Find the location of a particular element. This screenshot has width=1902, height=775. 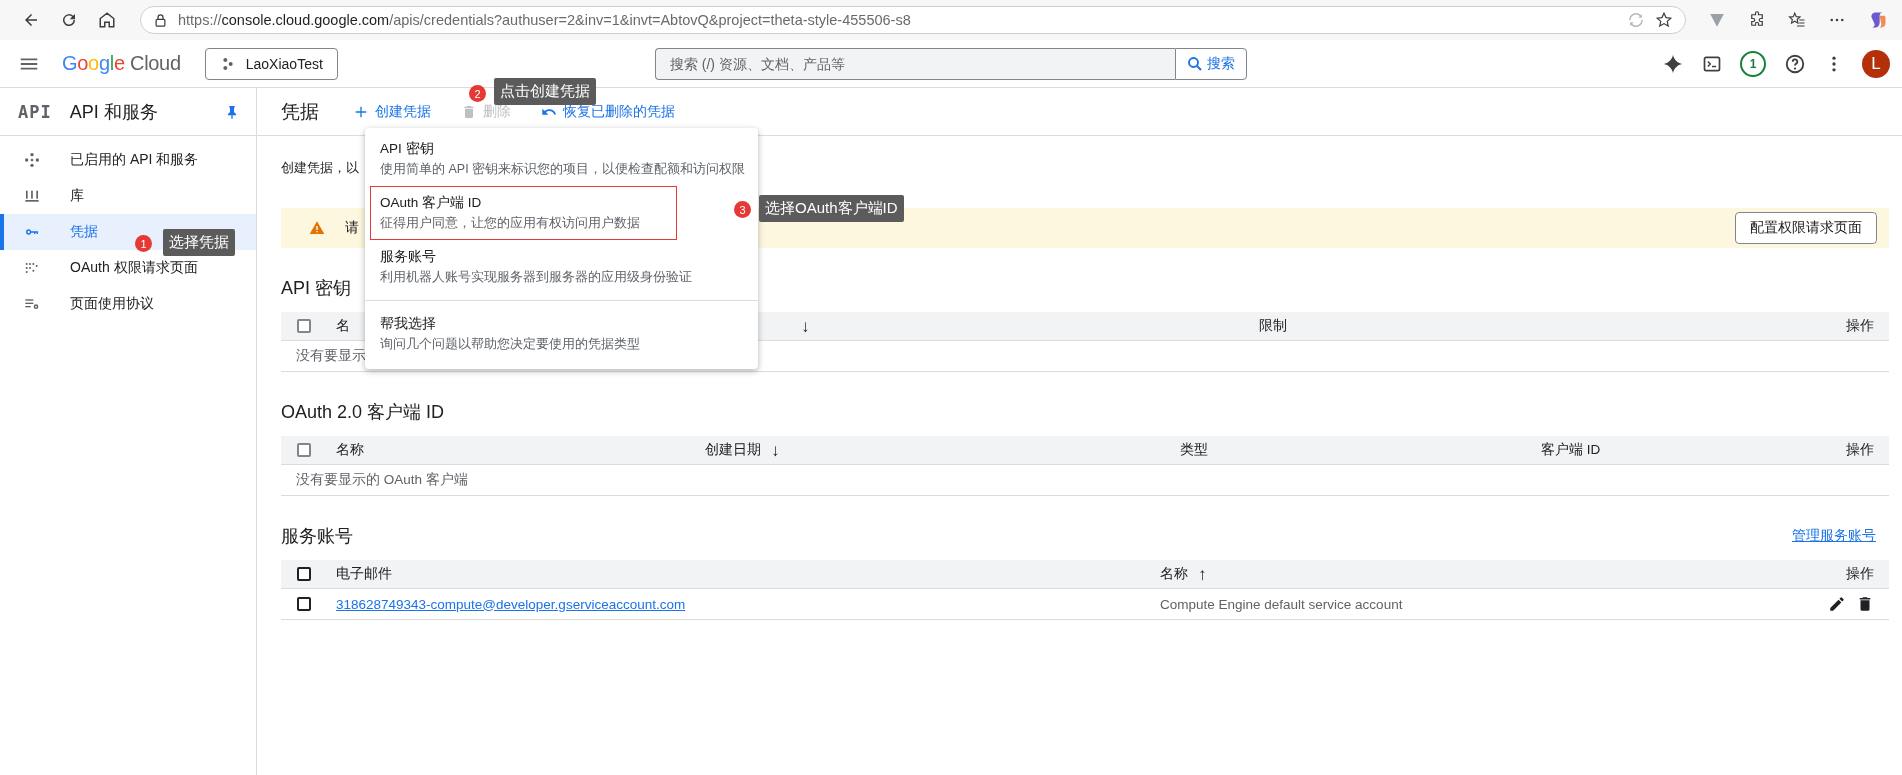

search-field: 搜索 (/) 资源、文档、产品等 is located at coordinates (914, 63).